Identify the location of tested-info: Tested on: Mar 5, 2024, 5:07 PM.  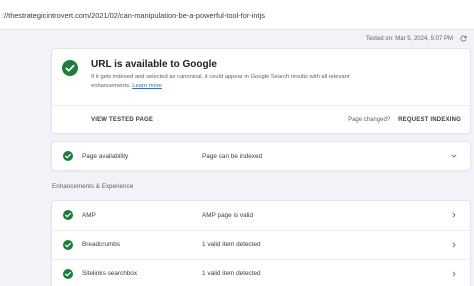
(417, 38).